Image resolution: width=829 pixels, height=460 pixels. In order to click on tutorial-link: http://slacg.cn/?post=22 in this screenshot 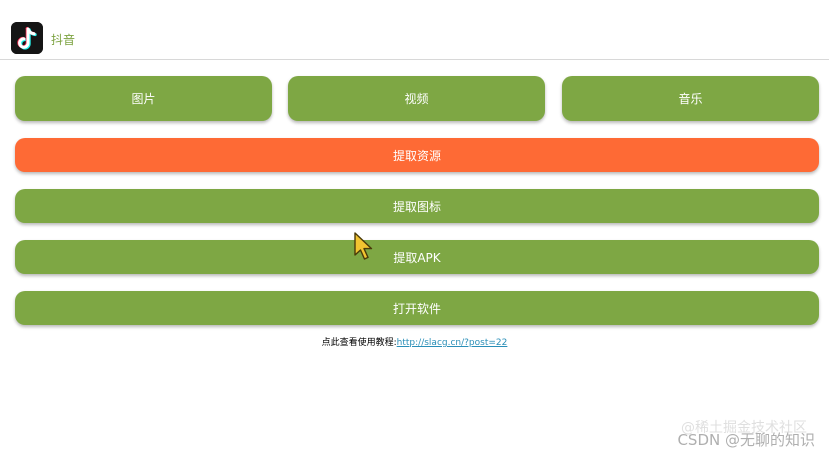, I will do `click(452, 343)`.